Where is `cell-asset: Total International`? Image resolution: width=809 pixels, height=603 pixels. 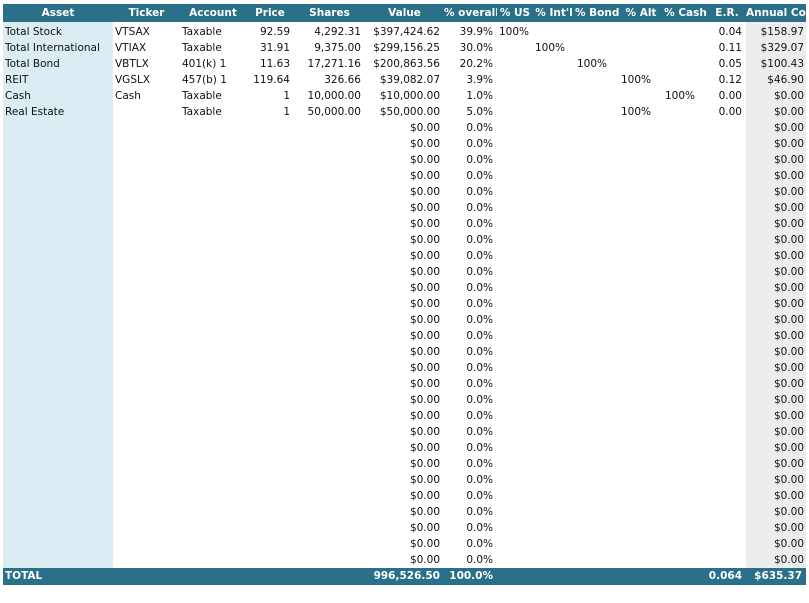
cell-asset: Total International is located at coordinates (58, 48).